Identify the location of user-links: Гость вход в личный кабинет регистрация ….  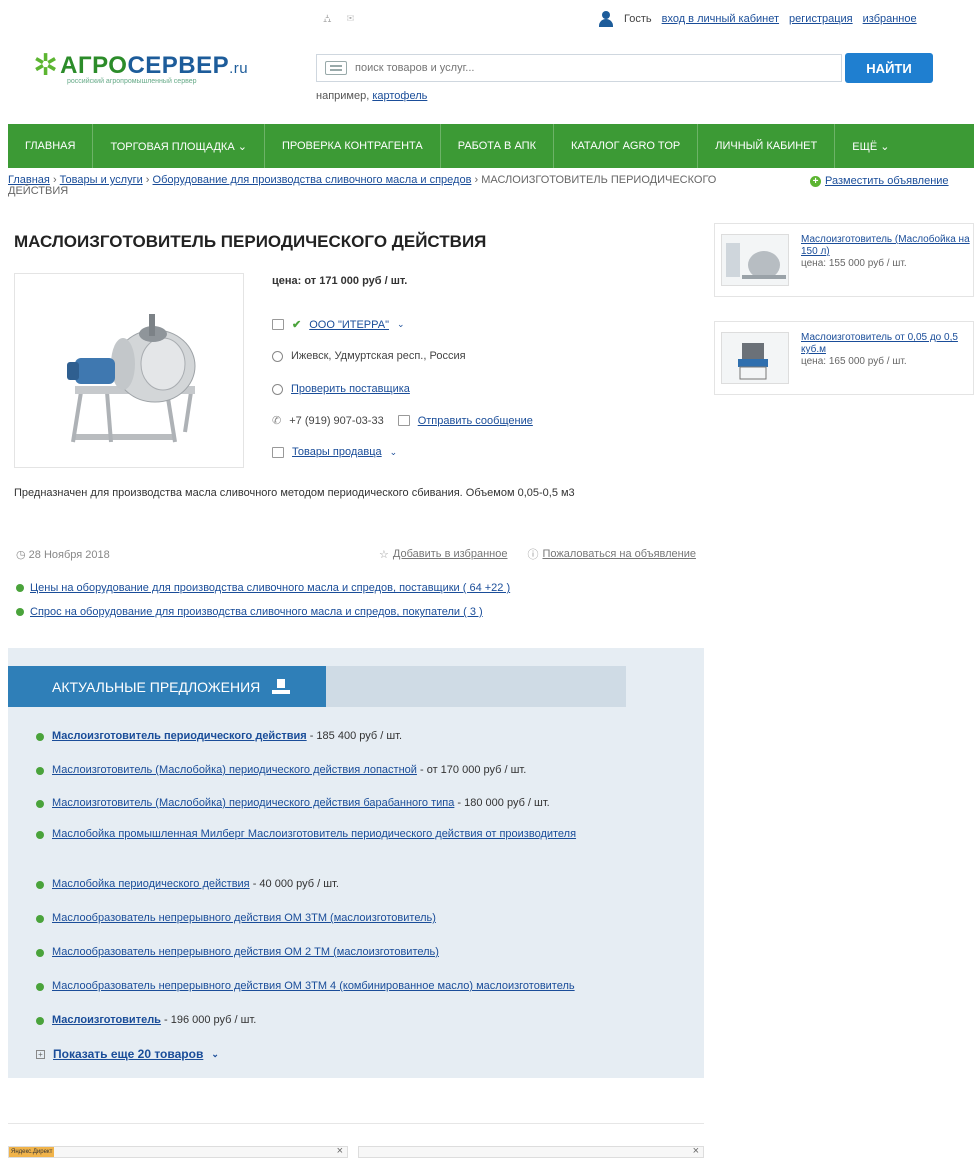
(757, 19).